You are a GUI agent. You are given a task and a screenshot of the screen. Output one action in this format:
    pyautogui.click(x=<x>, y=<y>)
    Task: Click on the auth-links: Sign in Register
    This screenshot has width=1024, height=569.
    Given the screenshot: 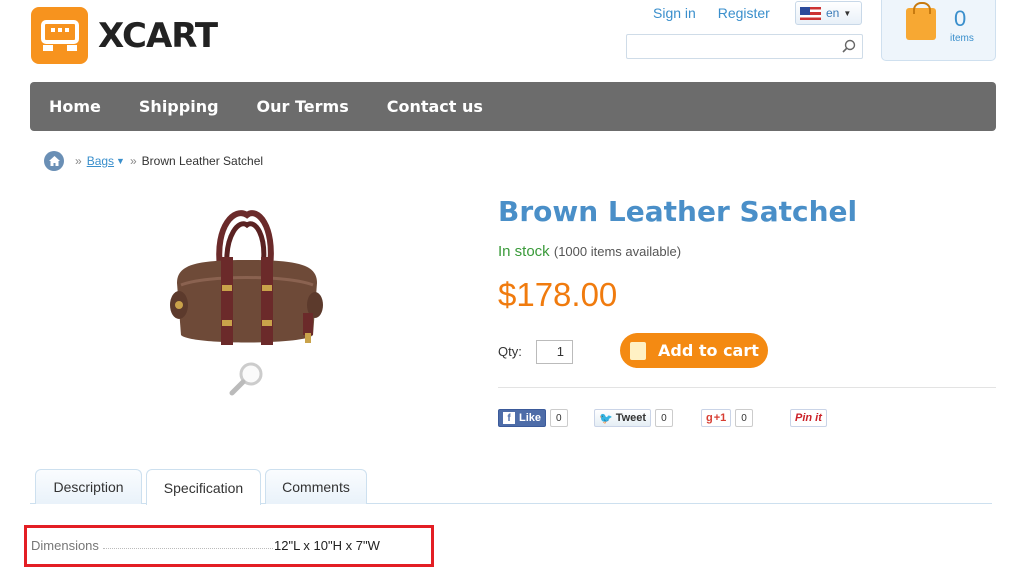 What is the action you would take?
    pyautogui.click(x=720, y=13)
    